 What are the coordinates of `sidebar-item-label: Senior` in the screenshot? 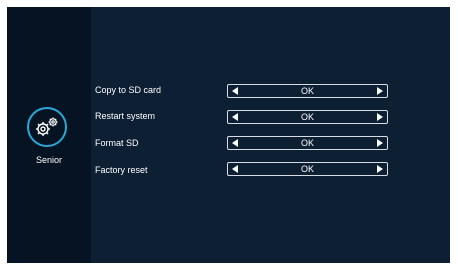 It's located at (48, 160).